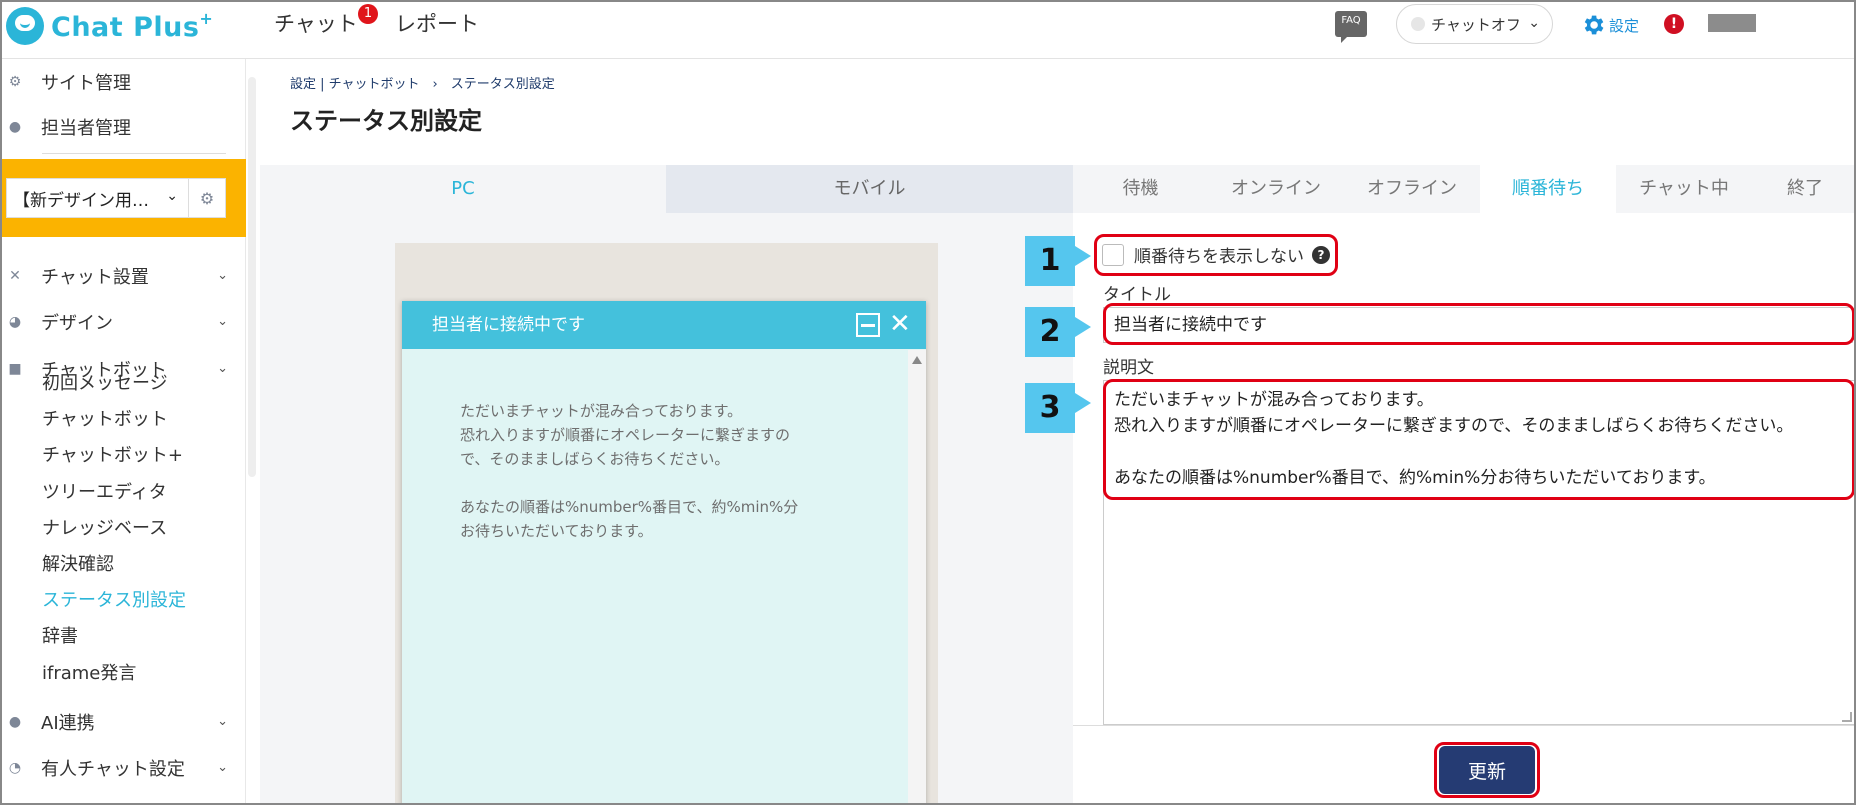 This screenshot has width=1856, height=805. Describe the element at coordinates (104, 493) in the screenshot. I see `sidebar-subitem-tree-editor: ツリーエディタ` at that location.